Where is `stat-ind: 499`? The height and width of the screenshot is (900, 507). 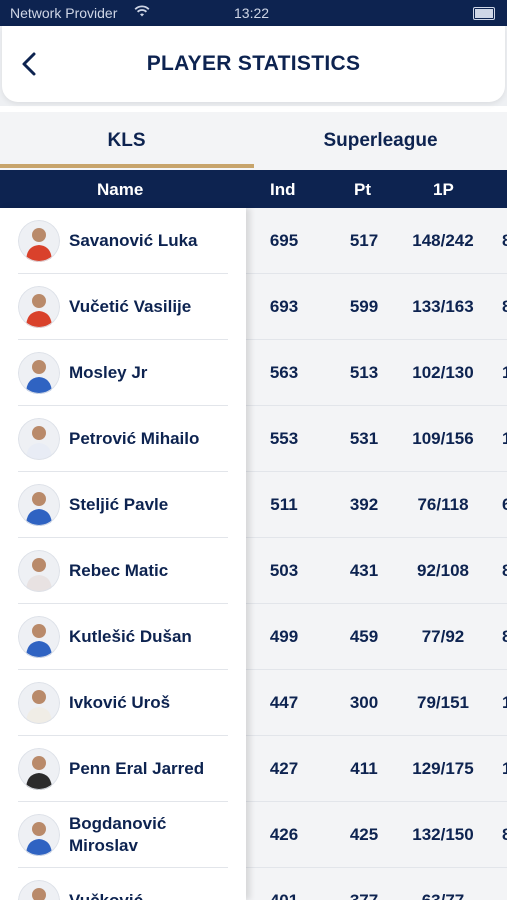 stat-ind: 499 is located at coordinates (284, 636).